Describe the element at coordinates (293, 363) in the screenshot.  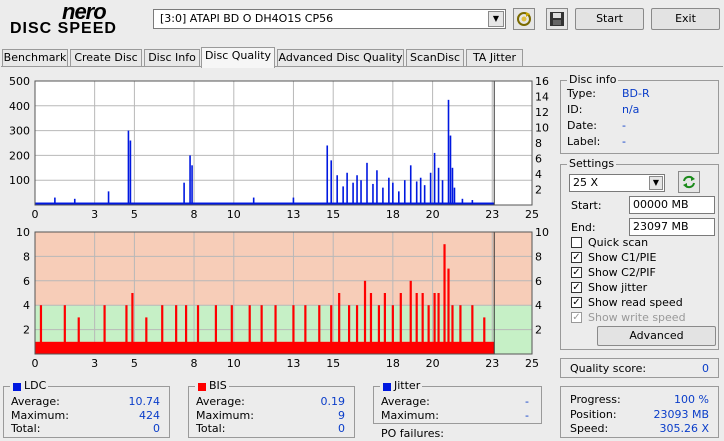
I see `x-tick-label: 13` at that location.